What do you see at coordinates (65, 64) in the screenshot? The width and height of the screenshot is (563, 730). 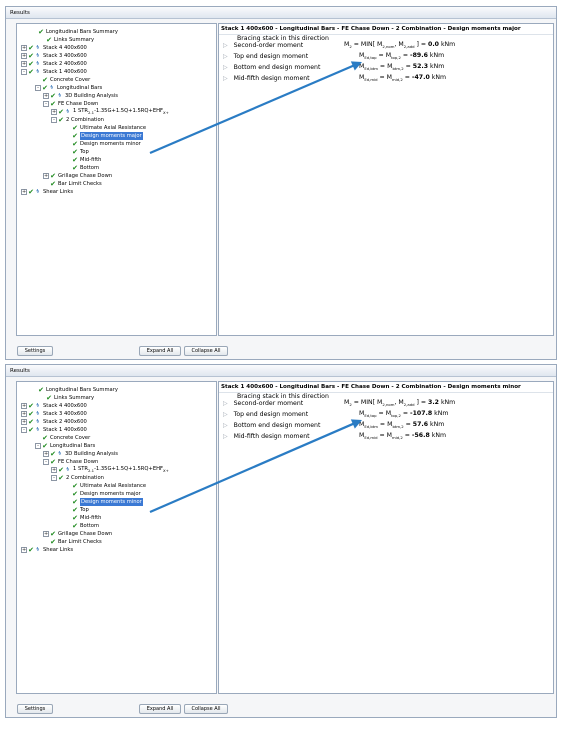 I see `tree-node-label: Stack 2 400x600` at bounding box center [65, 64].